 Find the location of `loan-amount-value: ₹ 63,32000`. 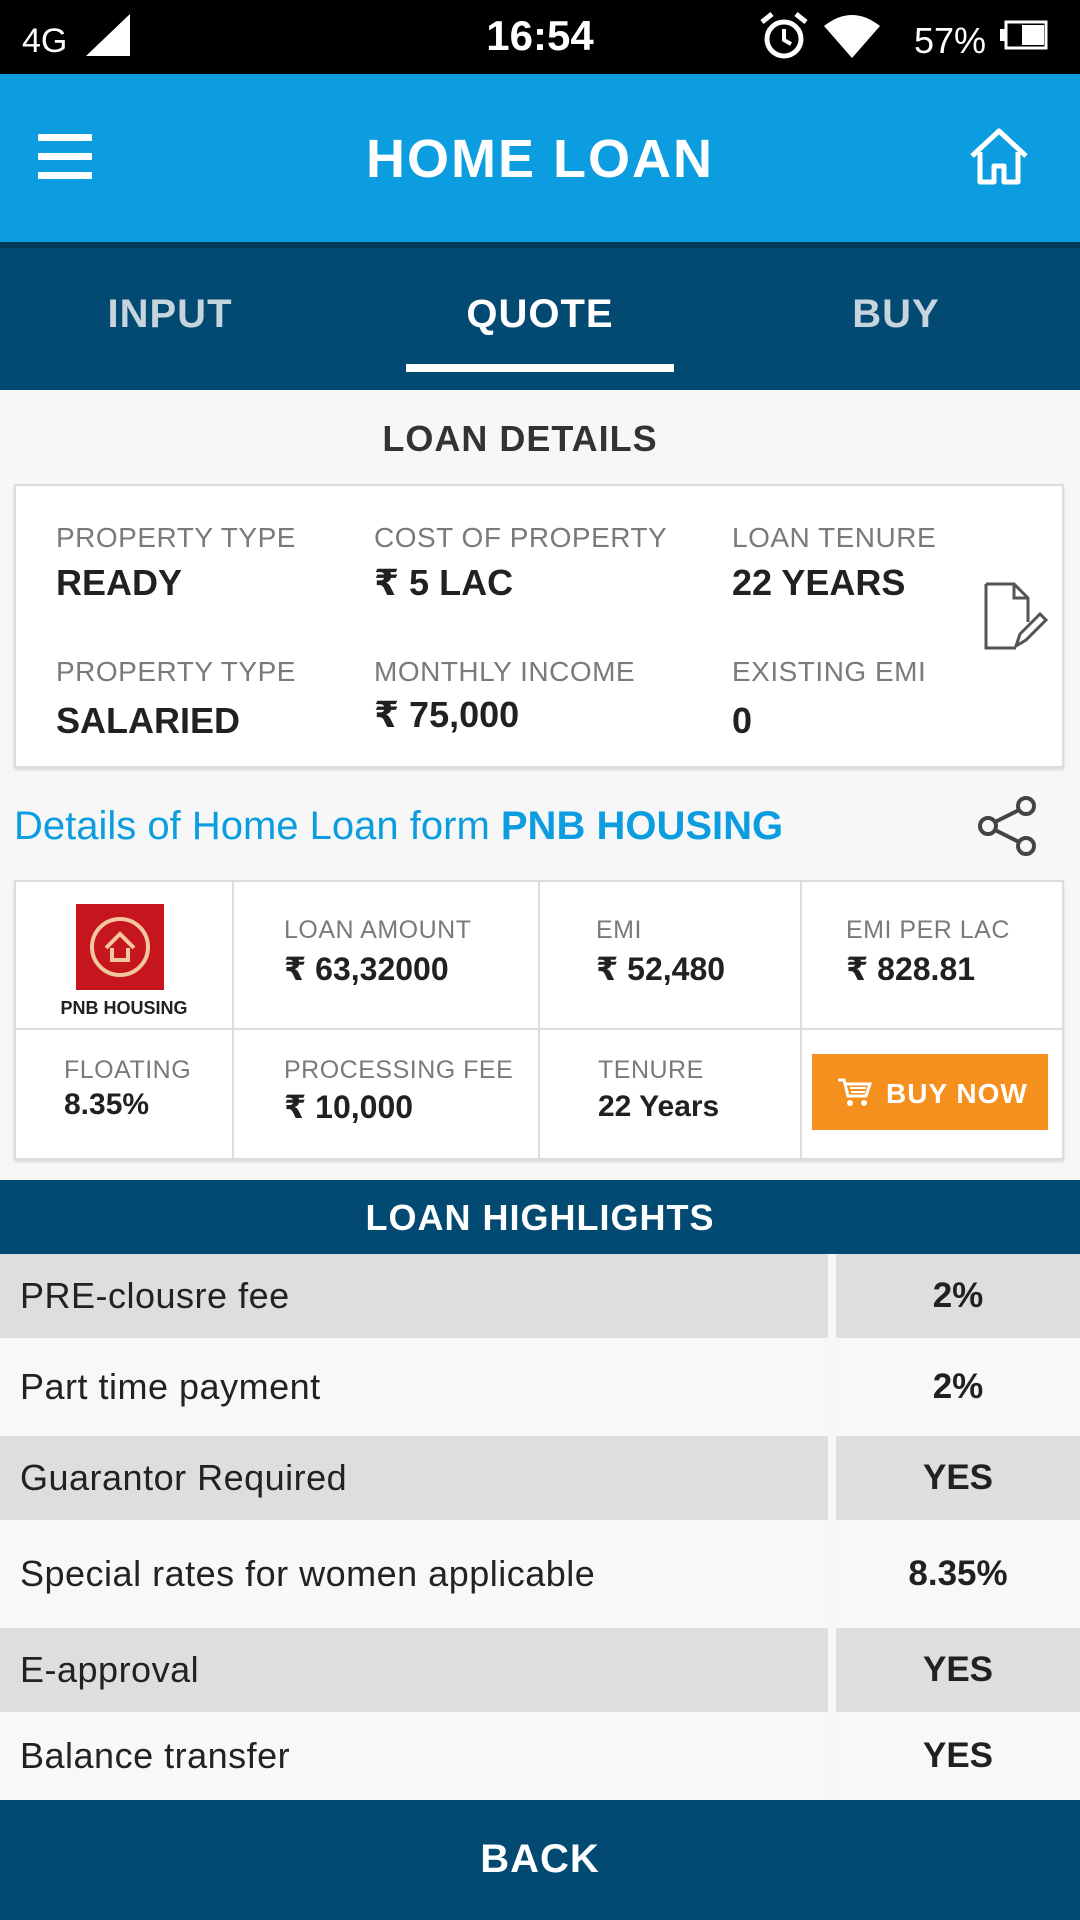

loan-amount-value: ₹ 63,32000 is located at coordinates (366, 969).